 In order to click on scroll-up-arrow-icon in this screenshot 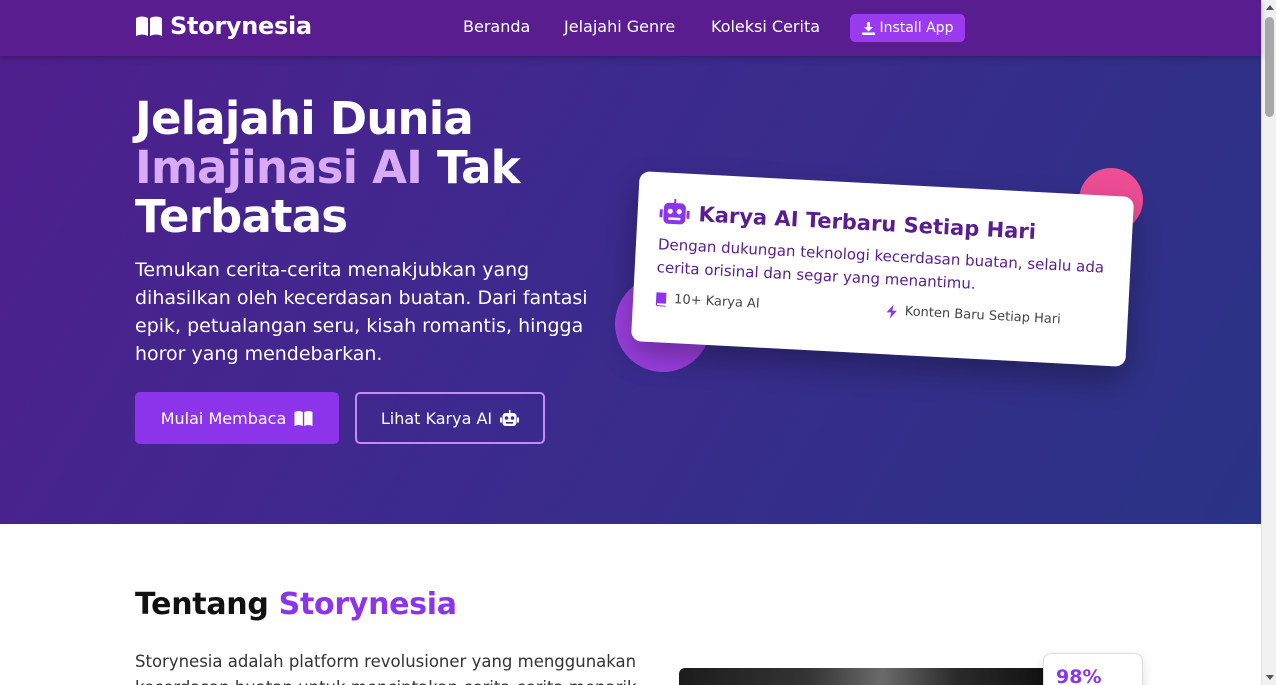, I will do `click(1270, 7)`.